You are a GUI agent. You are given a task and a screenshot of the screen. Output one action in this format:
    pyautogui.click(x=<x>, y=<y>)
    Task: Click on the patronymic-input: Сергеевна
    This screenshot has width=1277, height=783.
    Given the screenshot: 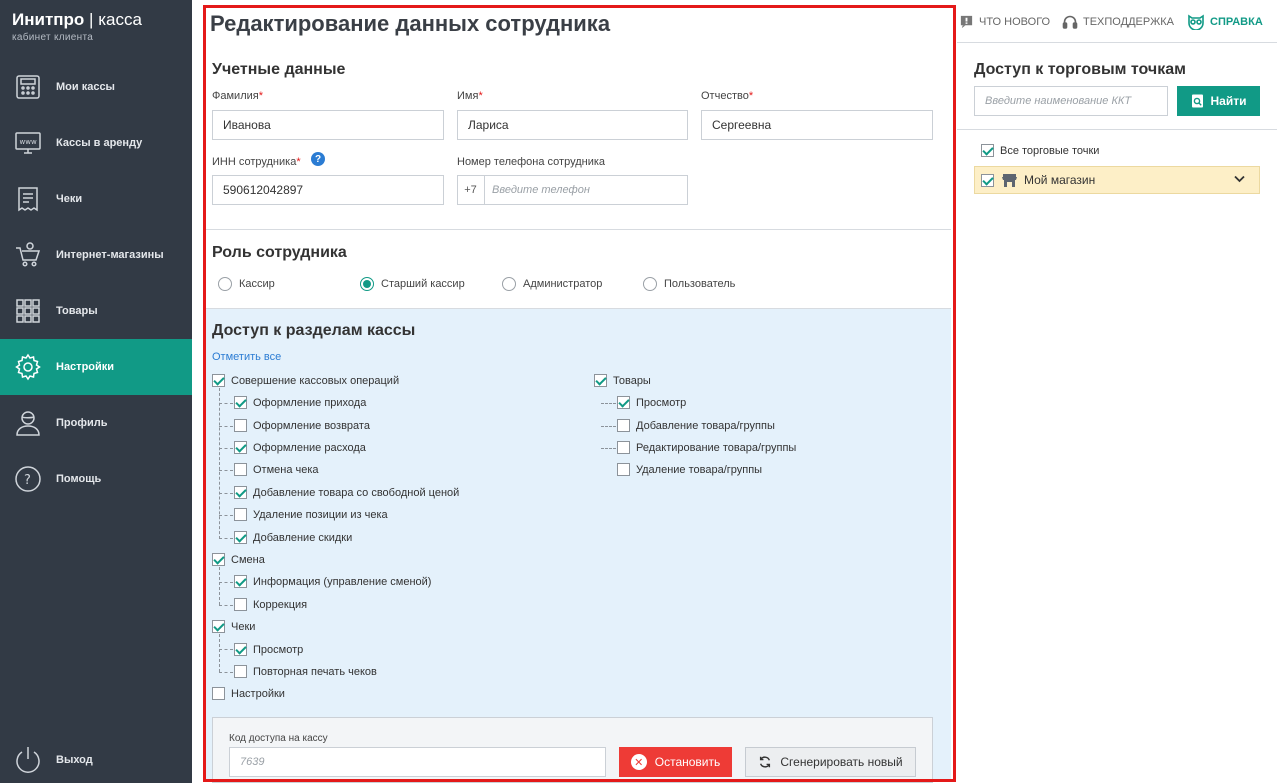 What is the action you would take?
    pyautogui.click(x=817, y=125)
    